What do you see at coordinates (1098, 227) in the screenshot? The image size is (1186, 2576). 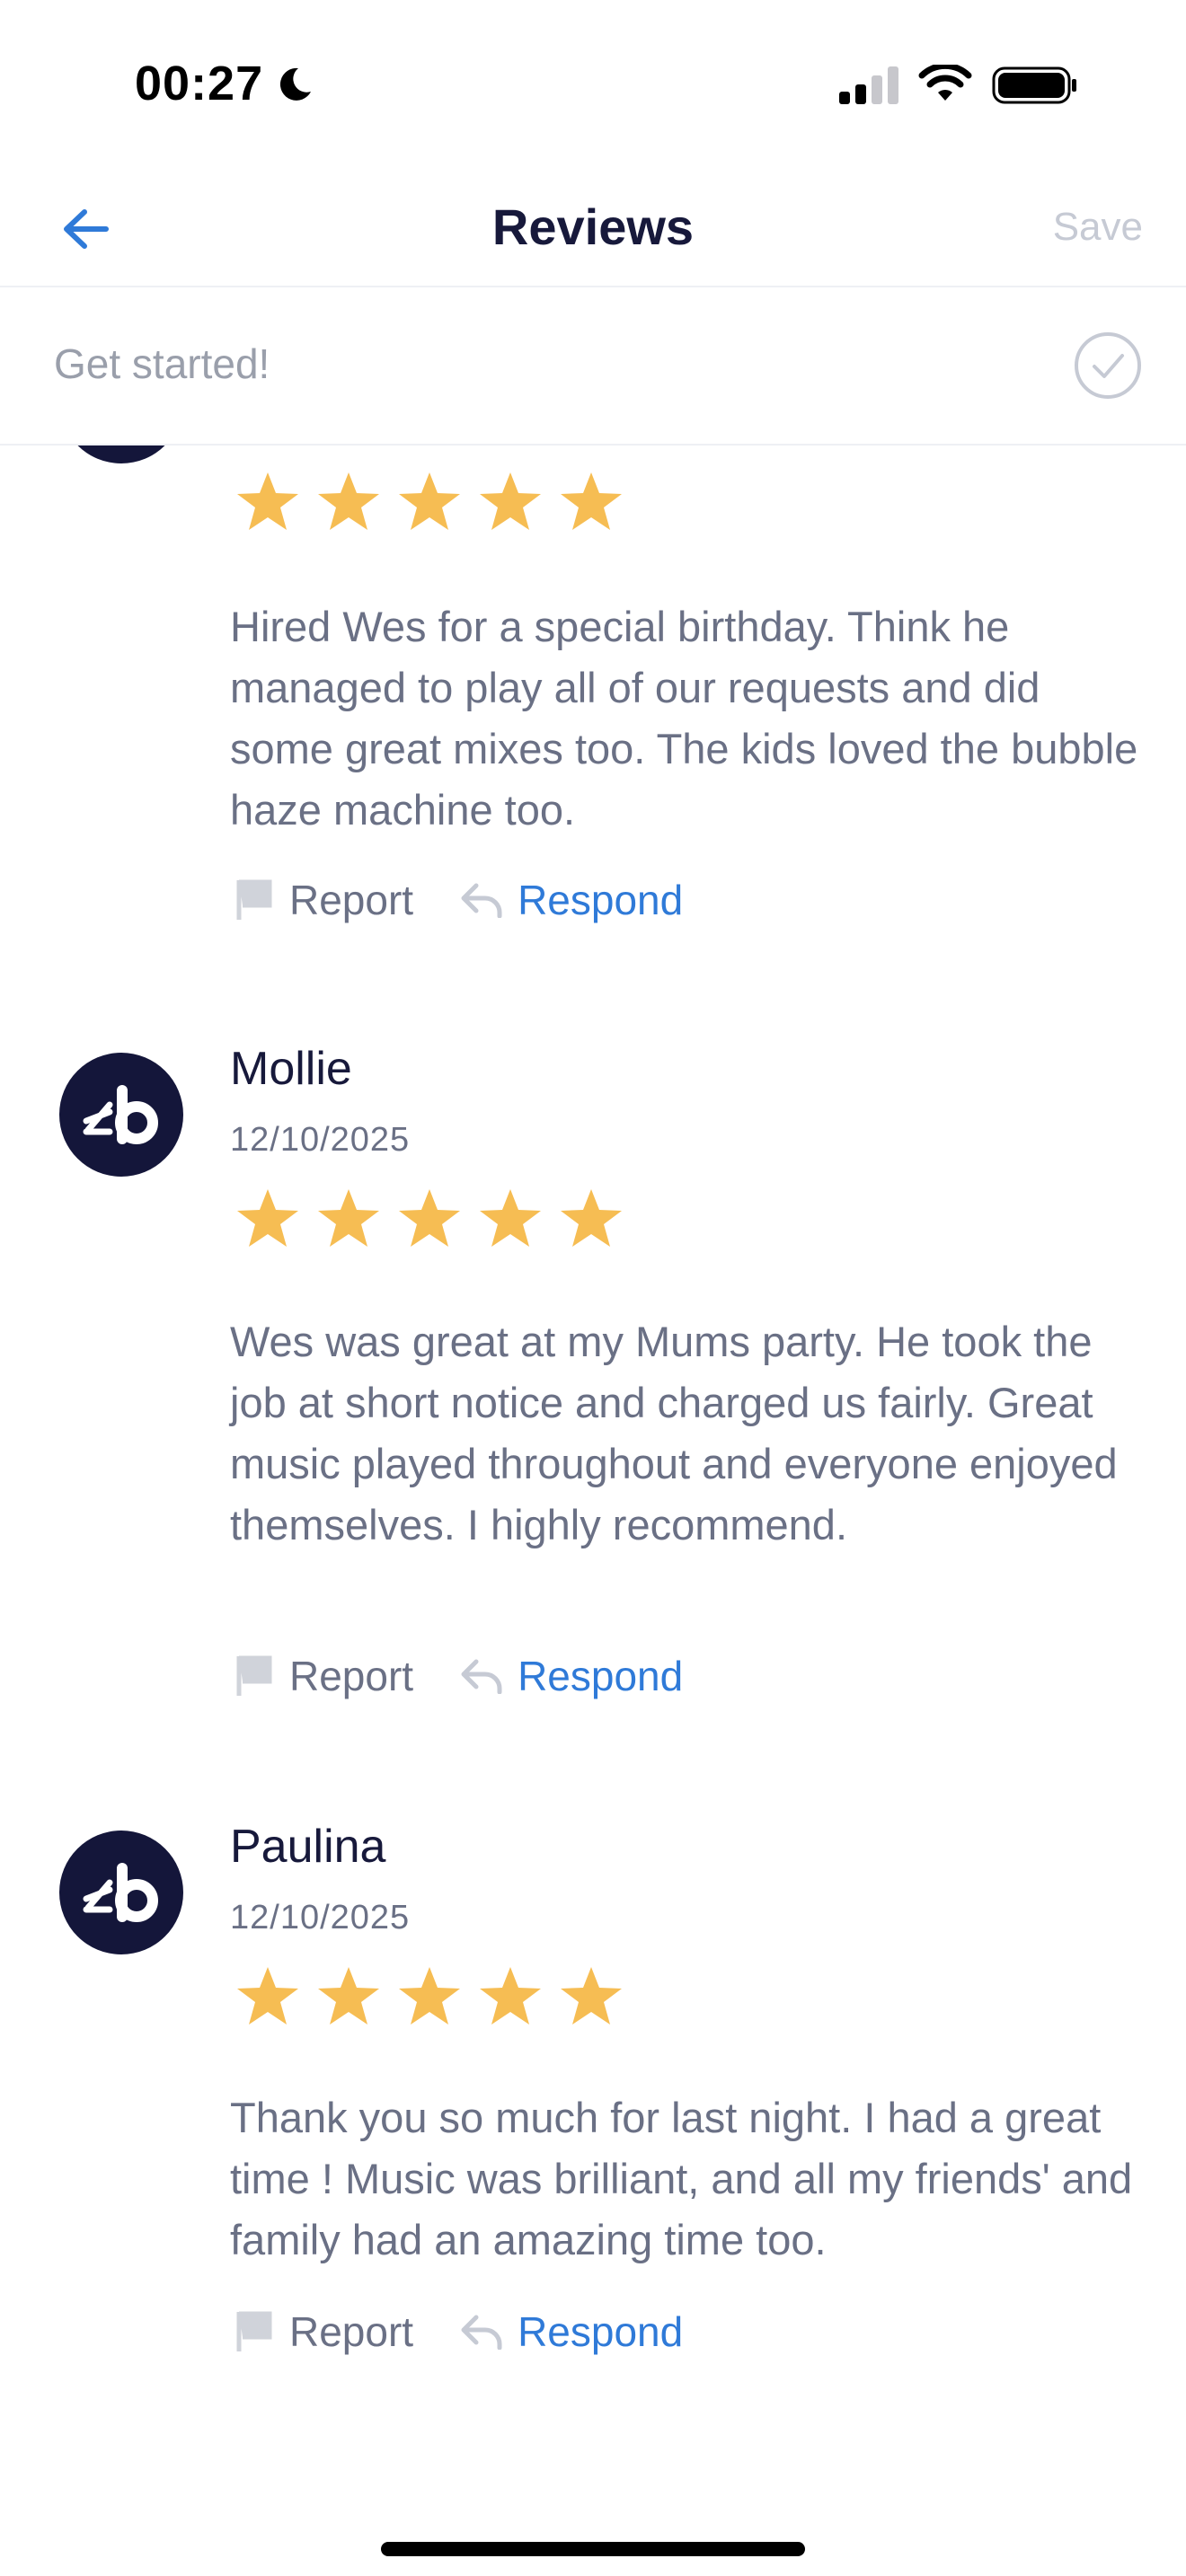 I see `save-button: Save` at bounding box center [1098, 227].